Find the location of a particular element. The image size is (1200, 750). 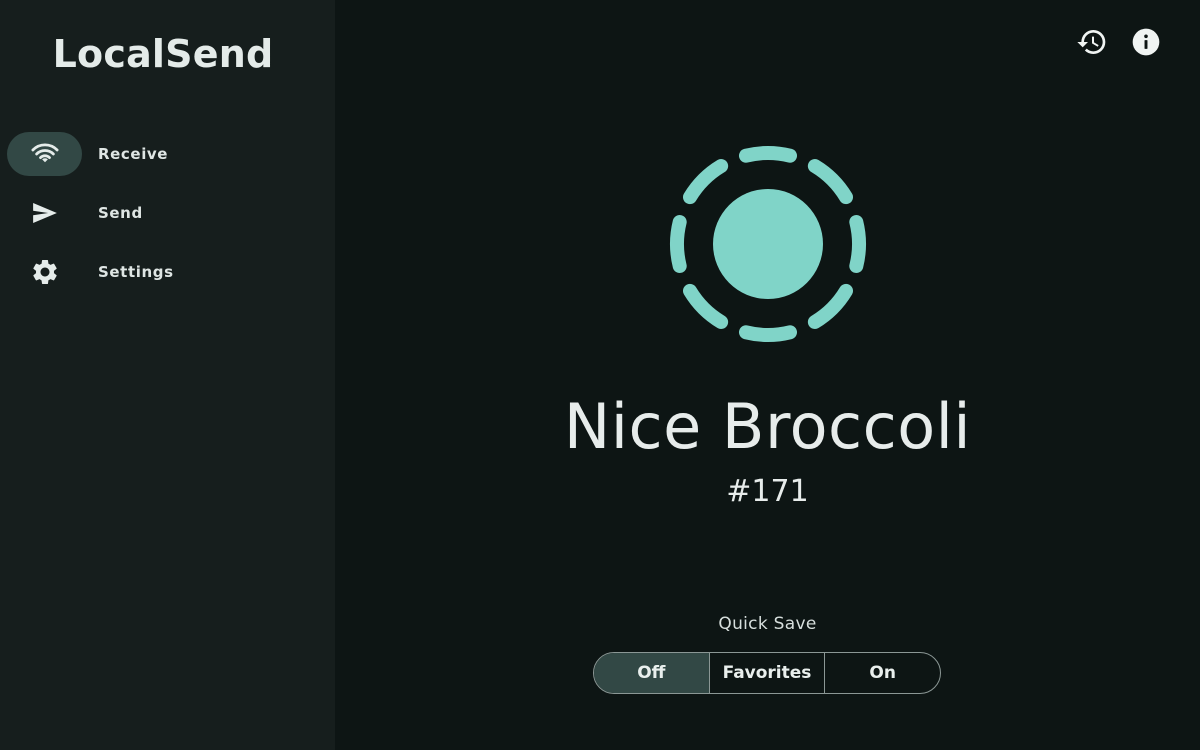

sidebar-item-receive: Receive is located at coordinates (167, 154).